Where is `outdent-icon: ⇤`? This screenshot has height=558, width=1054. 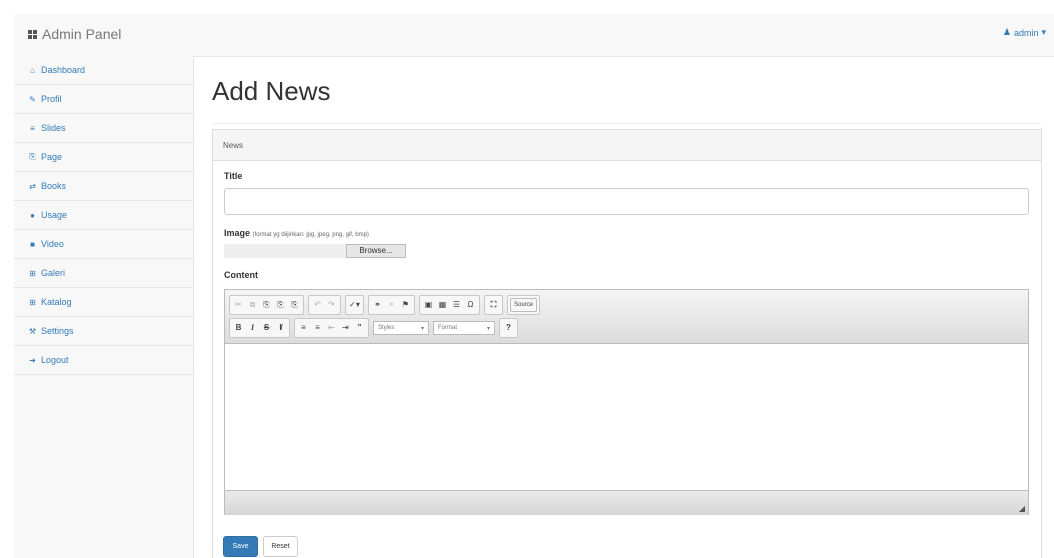
outdent-icon: ⇤ is located at coordinates (331, 328).